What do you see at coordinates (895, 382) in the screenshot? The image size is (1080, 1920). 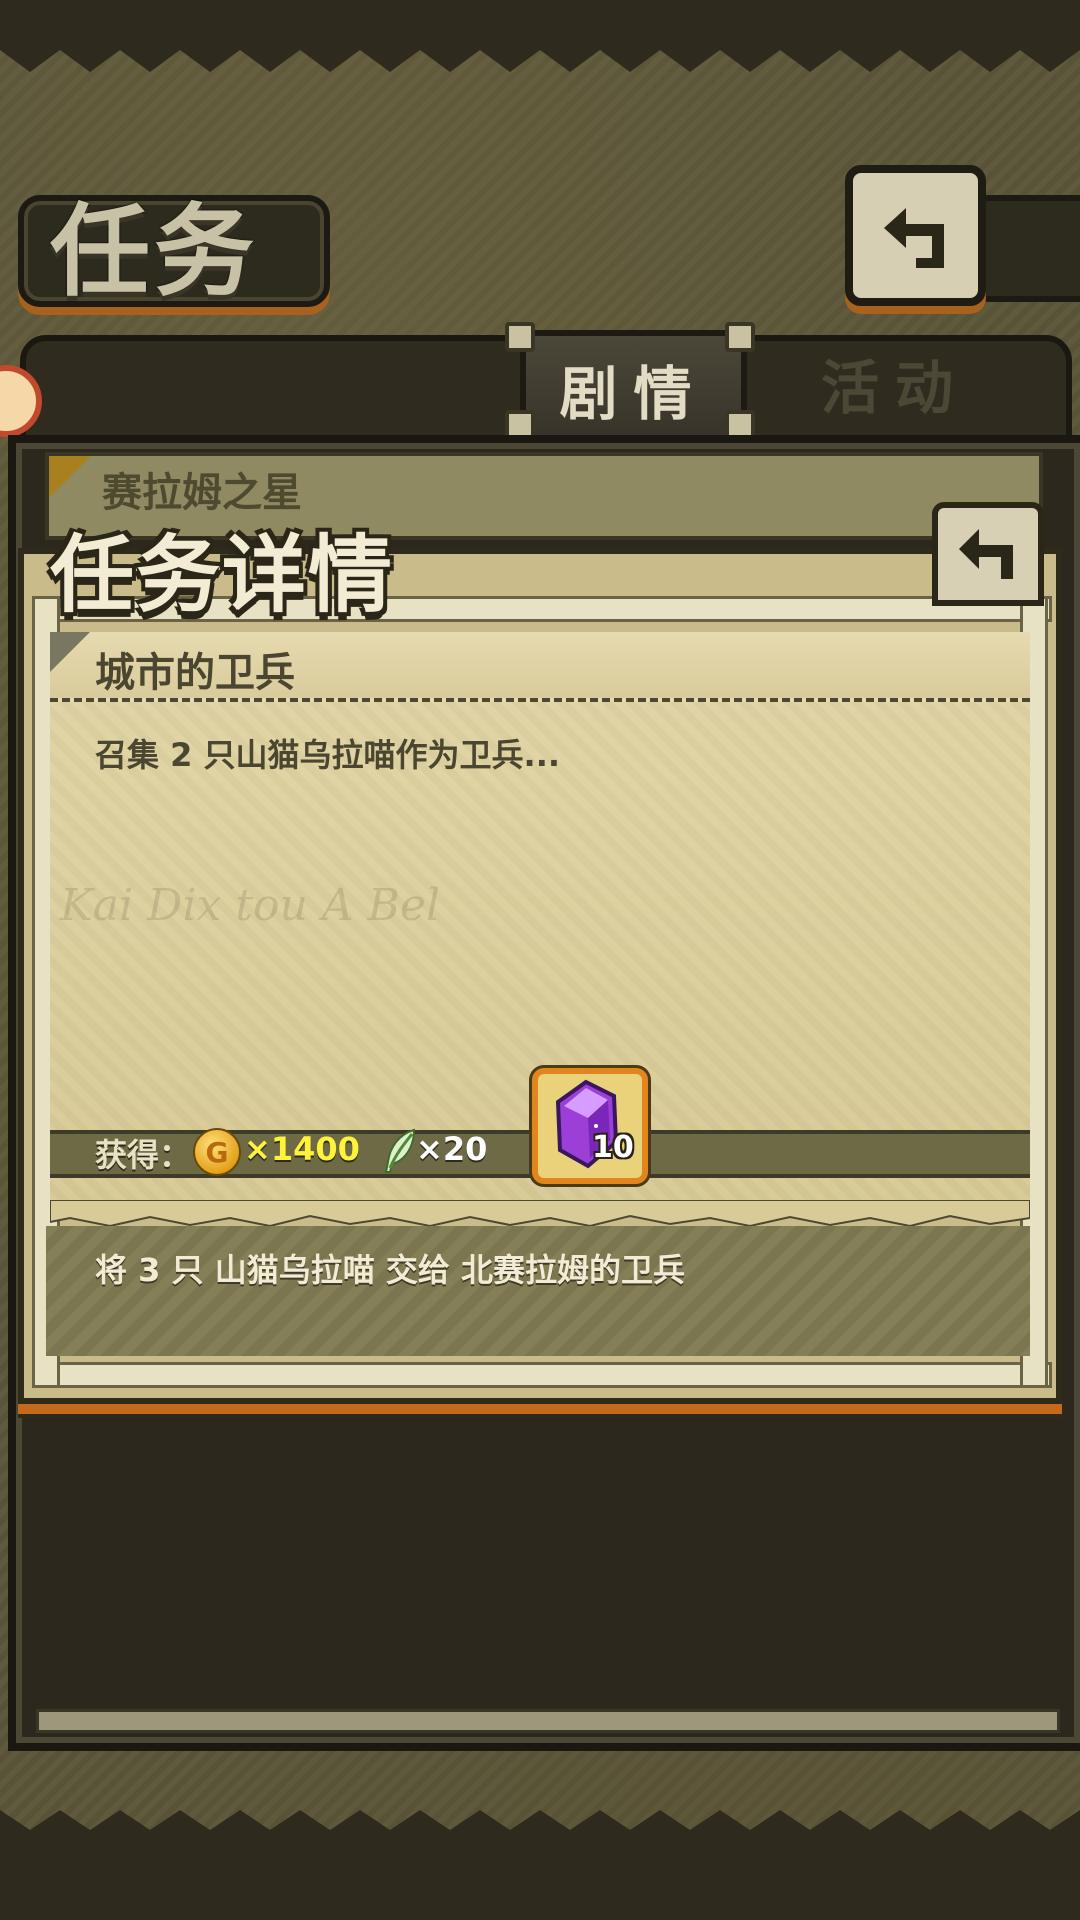 I see `tab-event: 活动` at bounding box center [895, 382].